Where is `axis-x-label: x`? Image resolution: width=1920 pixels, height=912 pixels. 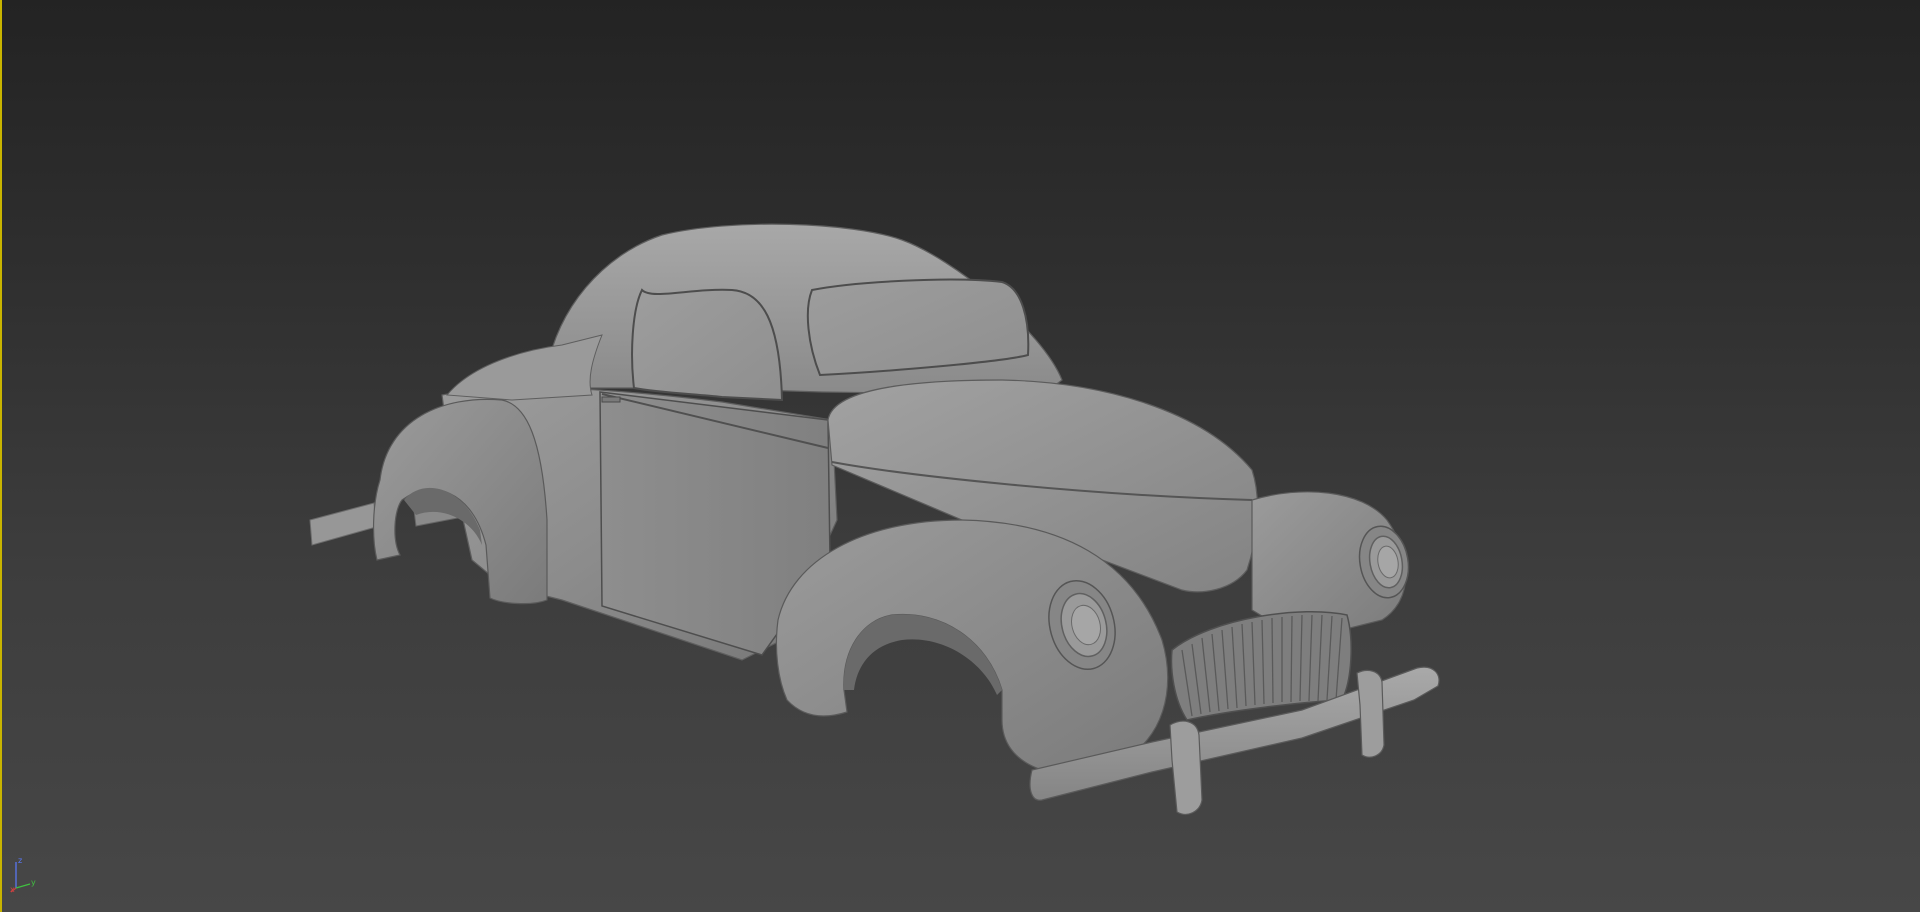
axis-x-label: x is located at coordinates (12, 889).